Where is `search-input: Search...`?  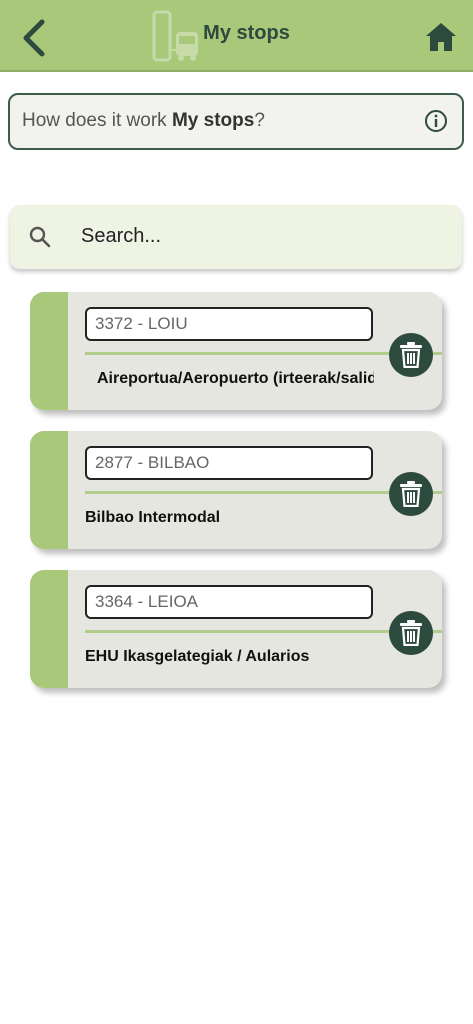
search-input: Search... is located at coordinates (121, 236).